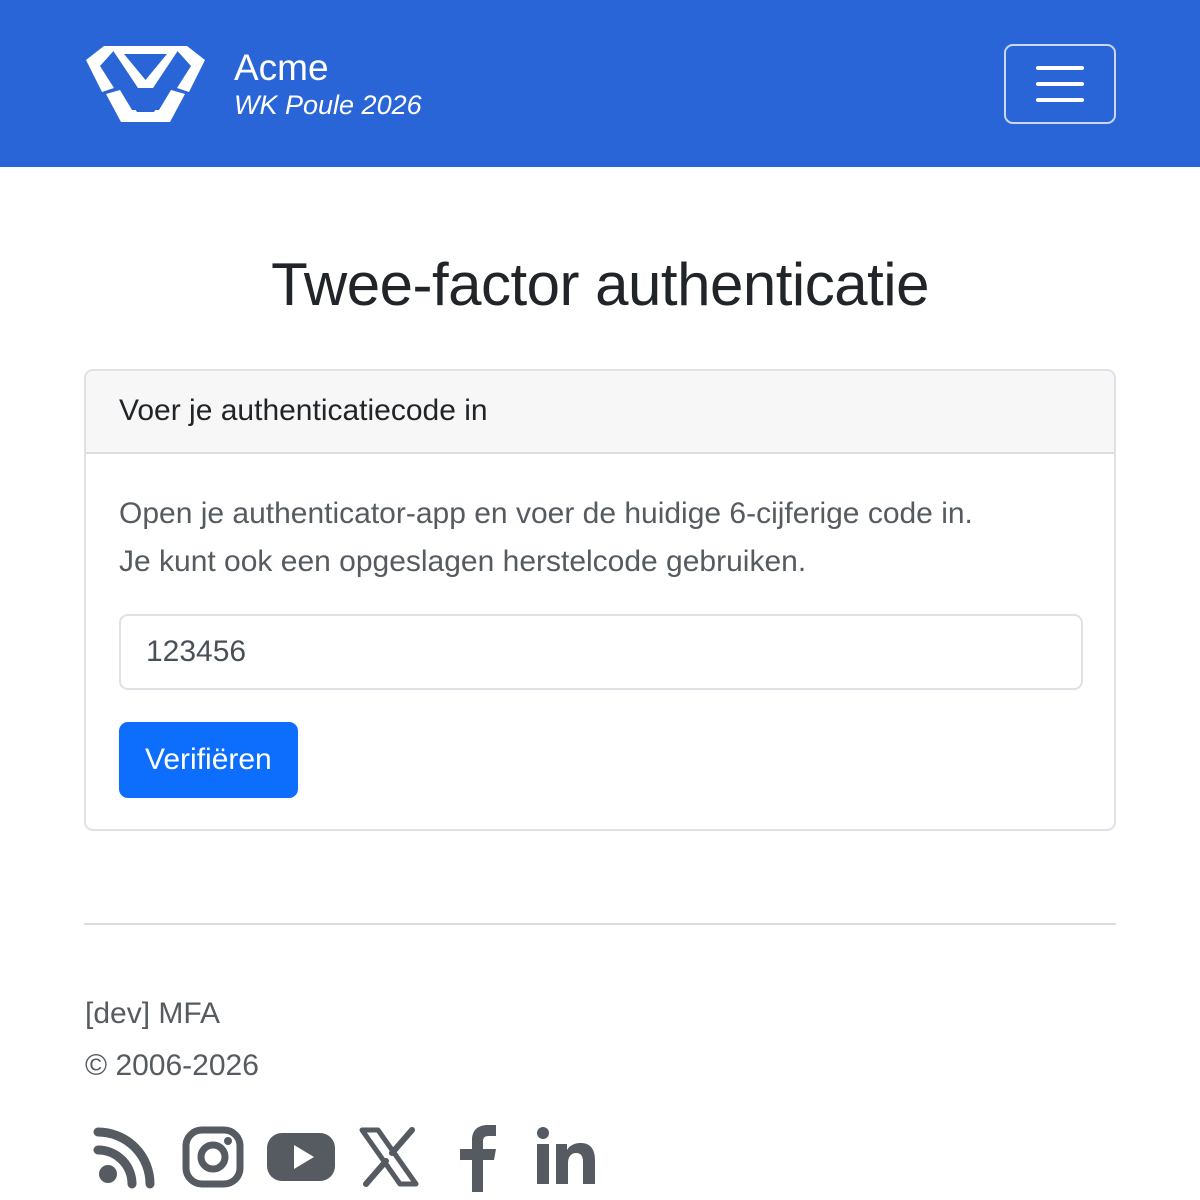 This screenshot has width=1200, height=1200. I want to click on copyright-text: © 2006-2026, so click(172, 1065).